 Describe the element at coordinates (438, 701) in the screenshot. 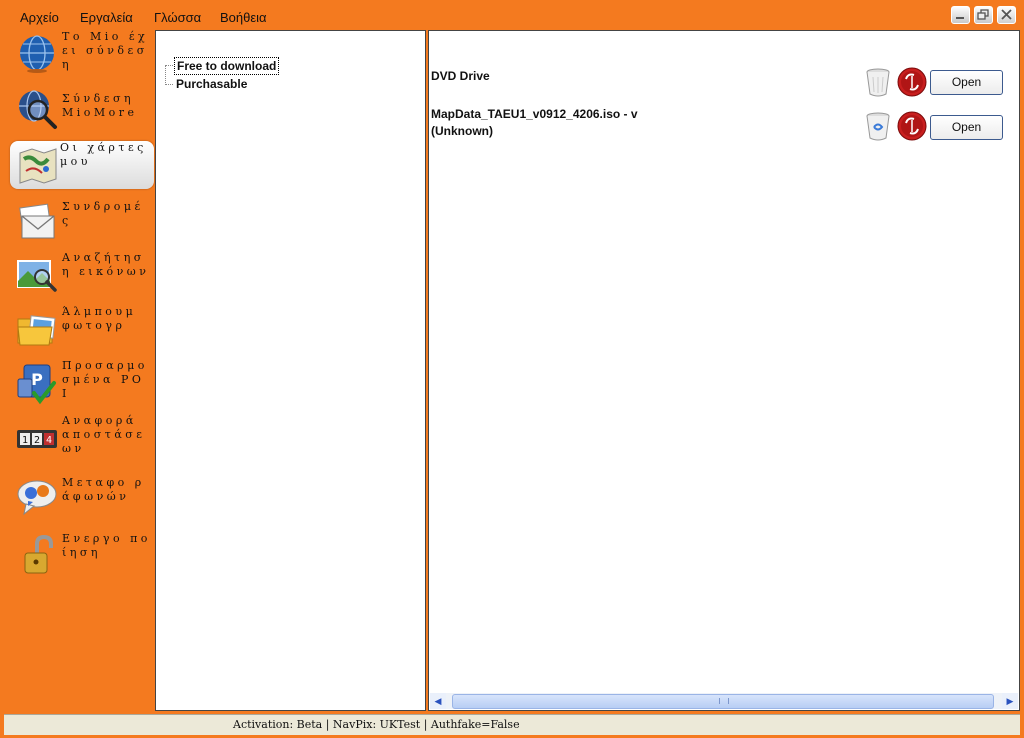

I see `scroll-left-arrow-icon: ◀` at that location.